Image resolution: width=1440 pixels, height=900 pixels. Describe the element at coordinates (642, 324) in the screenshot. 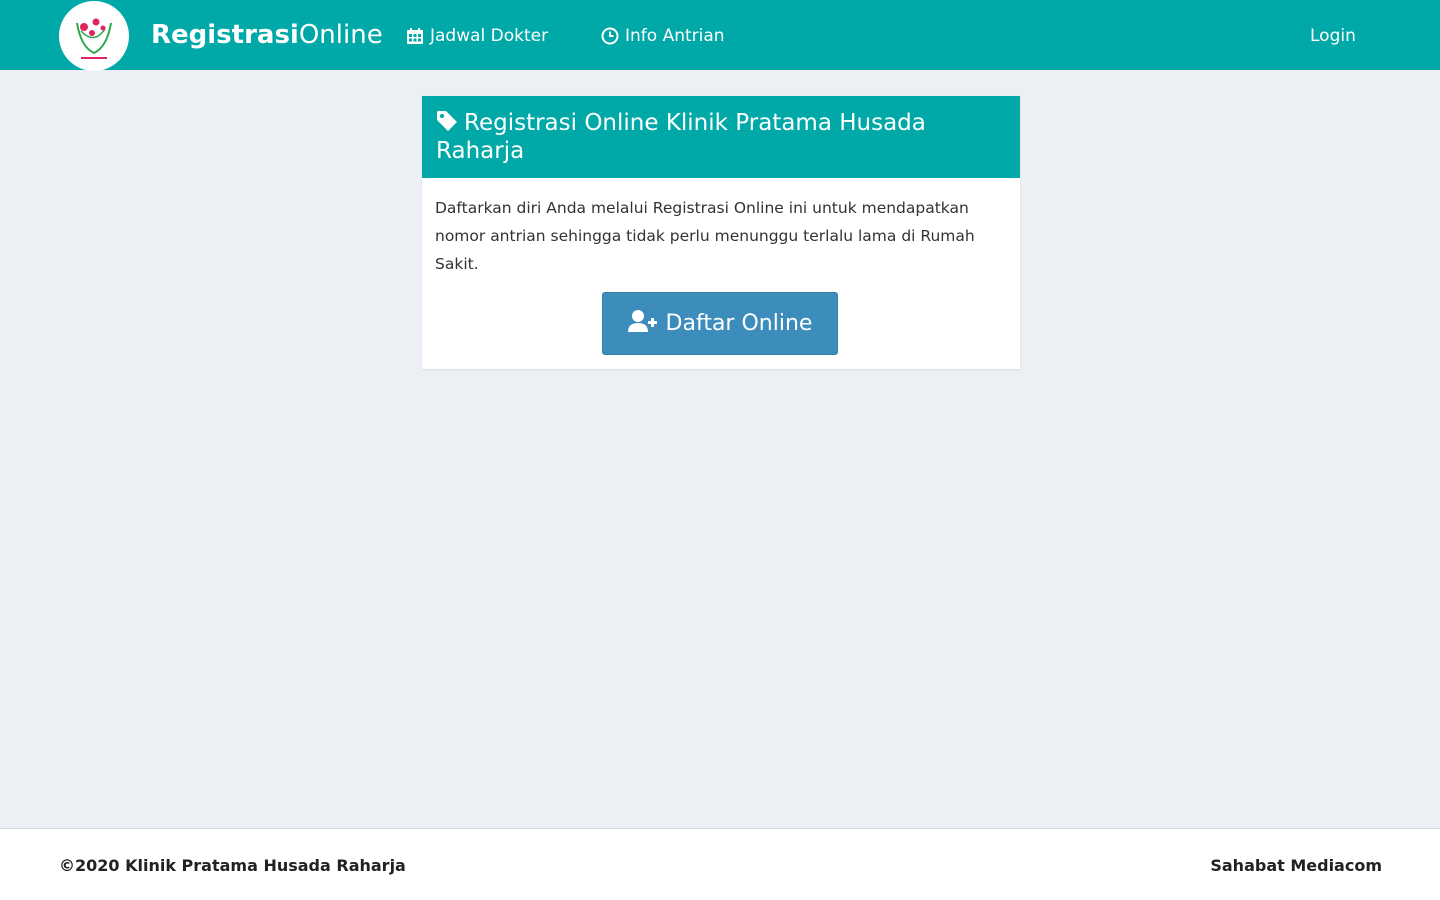

I see `user-plus-icon` at that location.